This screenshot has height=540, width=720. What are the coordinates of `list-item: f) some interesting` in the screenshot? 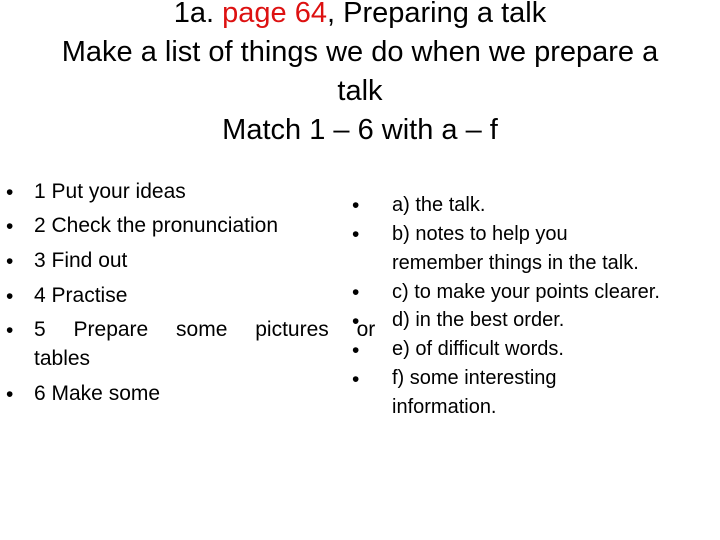 It's located at (474, 378).